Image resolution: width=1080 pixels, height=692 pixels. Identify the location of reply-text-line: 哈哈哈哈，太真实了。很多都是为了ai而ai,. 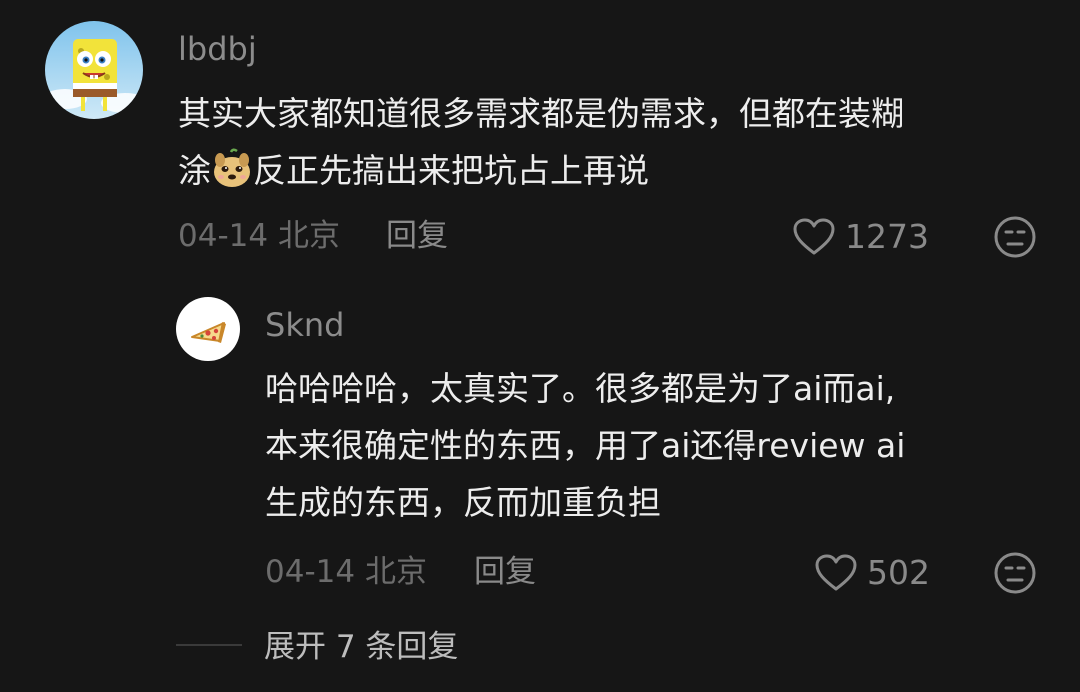
(580, 388).